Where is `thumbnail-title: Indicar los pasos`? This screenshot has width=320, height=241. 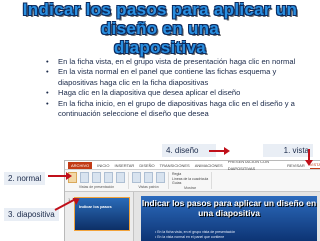 thumbnail-title: Indicar los pasos is located at coordinates (95, 206).